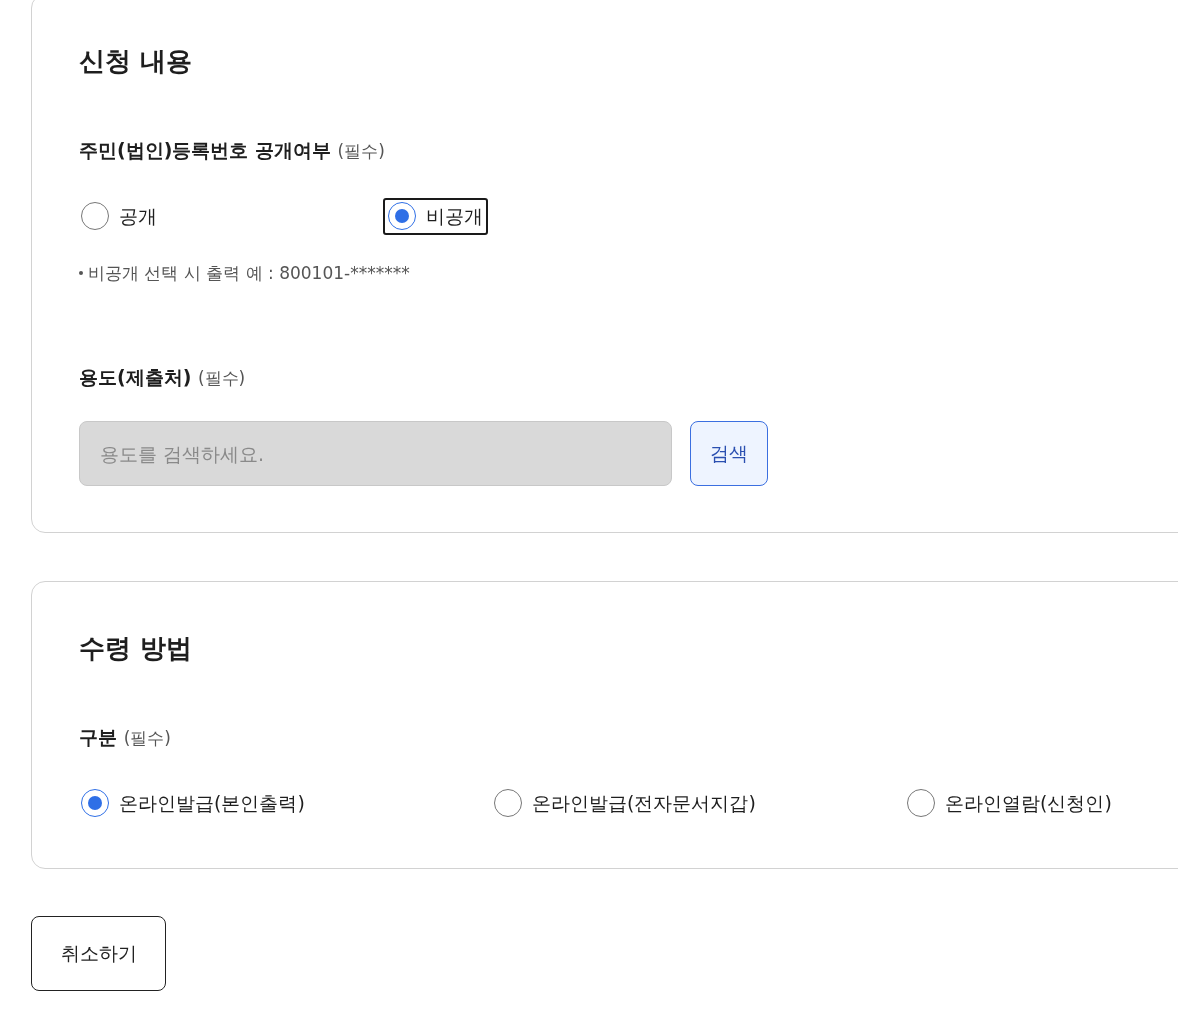 The image size is (1178, 1020). What do you see at coordinates (193, 803) in the screenshot?
I see `radio-option: 온라인발급(본인출력)` at bounding box center [193, 803].